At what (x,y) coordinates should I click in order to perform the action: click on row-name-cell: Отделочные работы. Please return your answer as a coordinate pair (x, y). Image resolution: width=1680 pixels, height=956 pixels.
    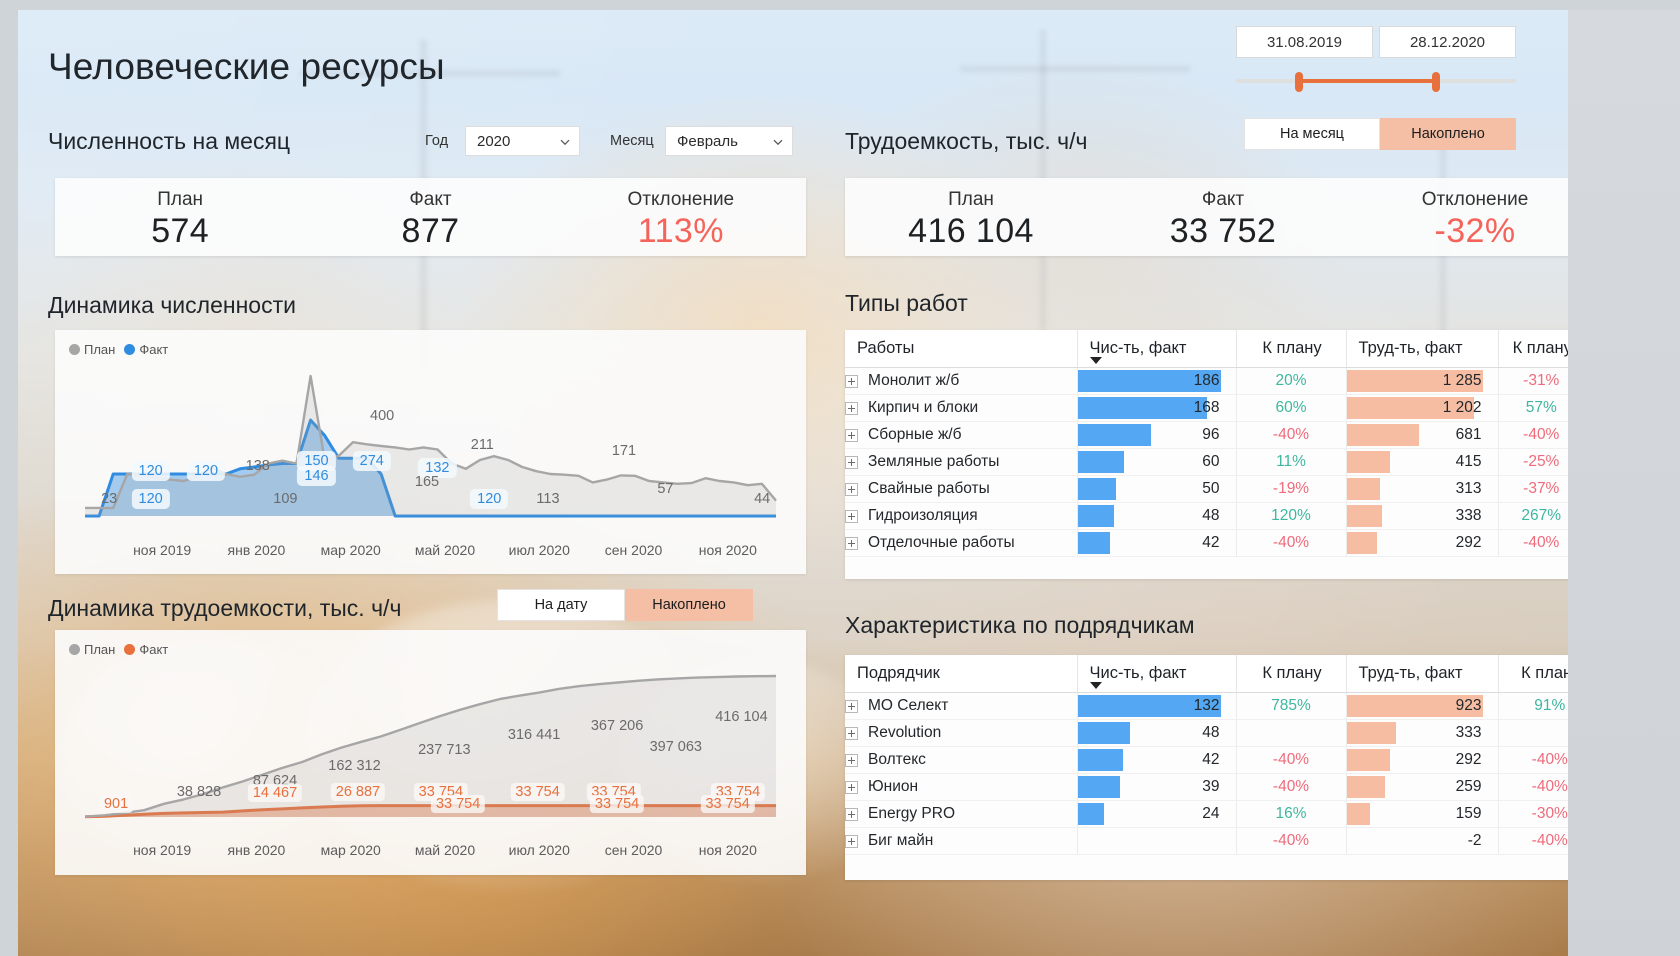
    Looking at the image, I should click on (961, 543).